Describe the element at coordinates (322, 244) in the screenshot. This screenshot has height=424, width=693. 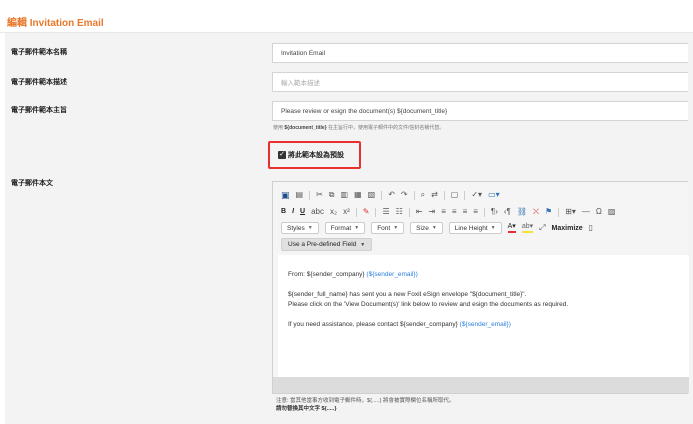
I see `predefined-field-label: Use a Pre-defined Field` at that location.